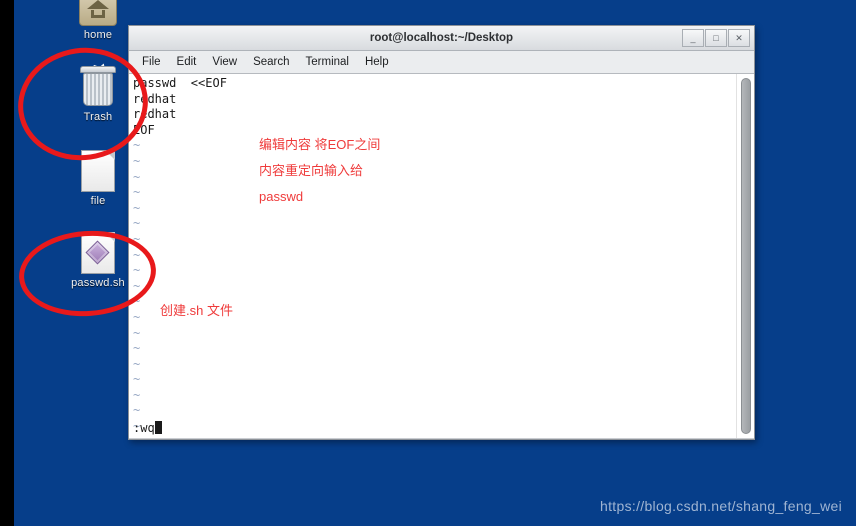 The image size is (856, 526). I want to click on document-icon, so click(98, 171).